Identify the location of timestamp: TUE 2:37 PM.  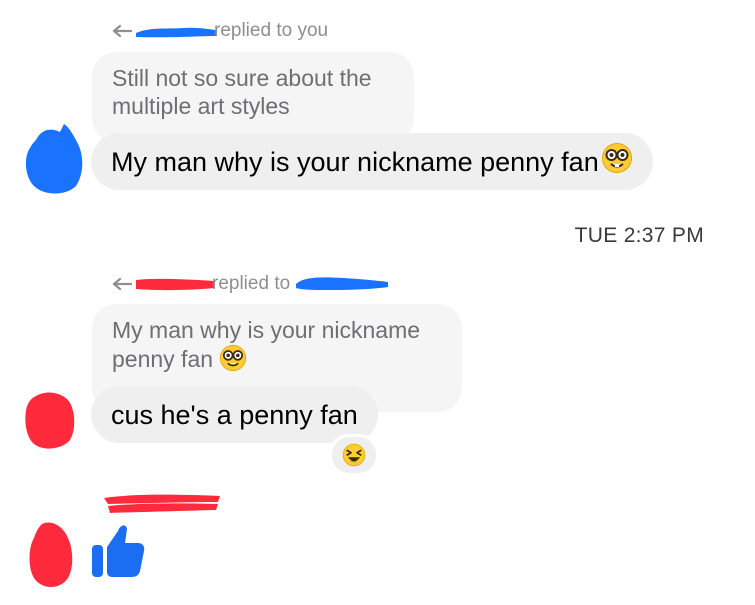
(639, 235).